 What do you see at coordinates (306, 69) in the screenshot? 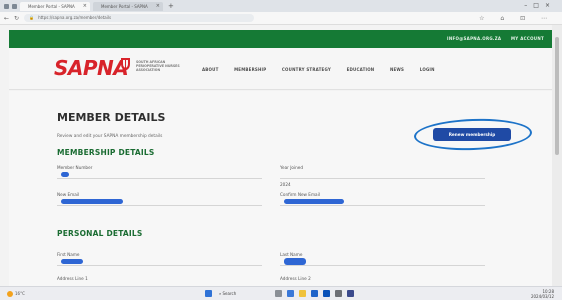
I see `nav-country-strategy: COUNTRY STRATEGY` at bounding box center [306, 69].